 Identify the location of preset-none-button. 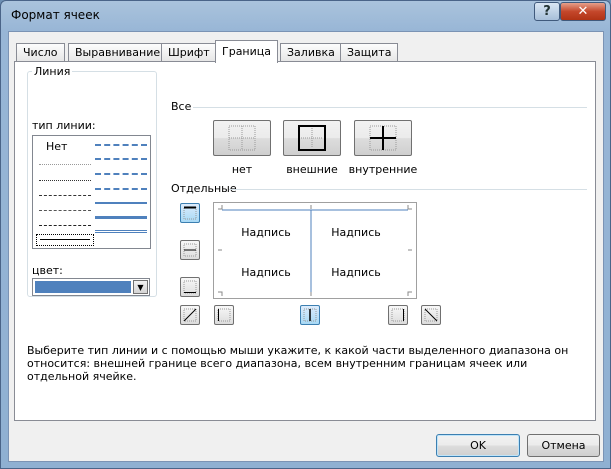
(242, 138).